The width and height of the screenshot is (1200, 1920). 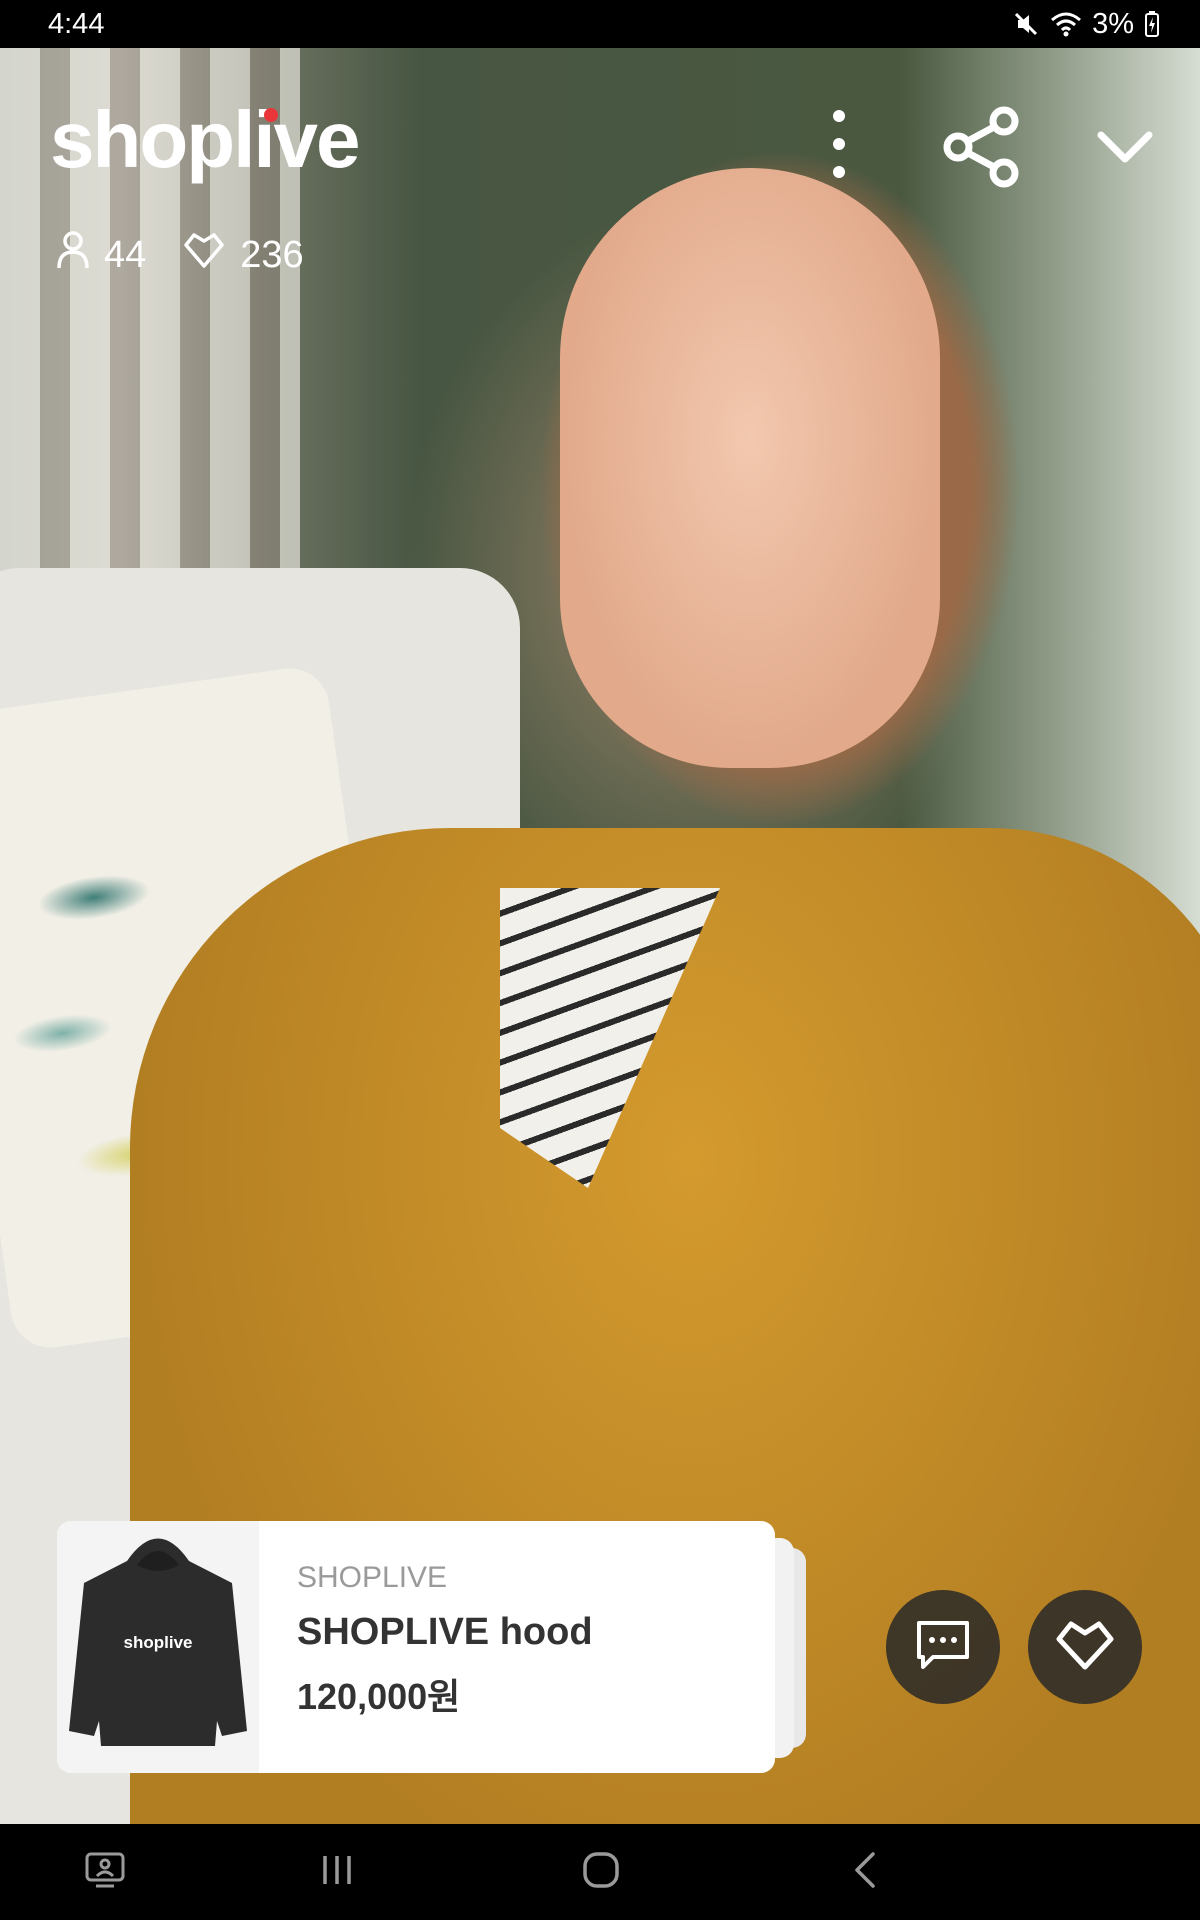 What do you see at coordinates (1113, 23) in the screenshot?
I see `battery-percent: 3%` at bounding box center [1113, 23].